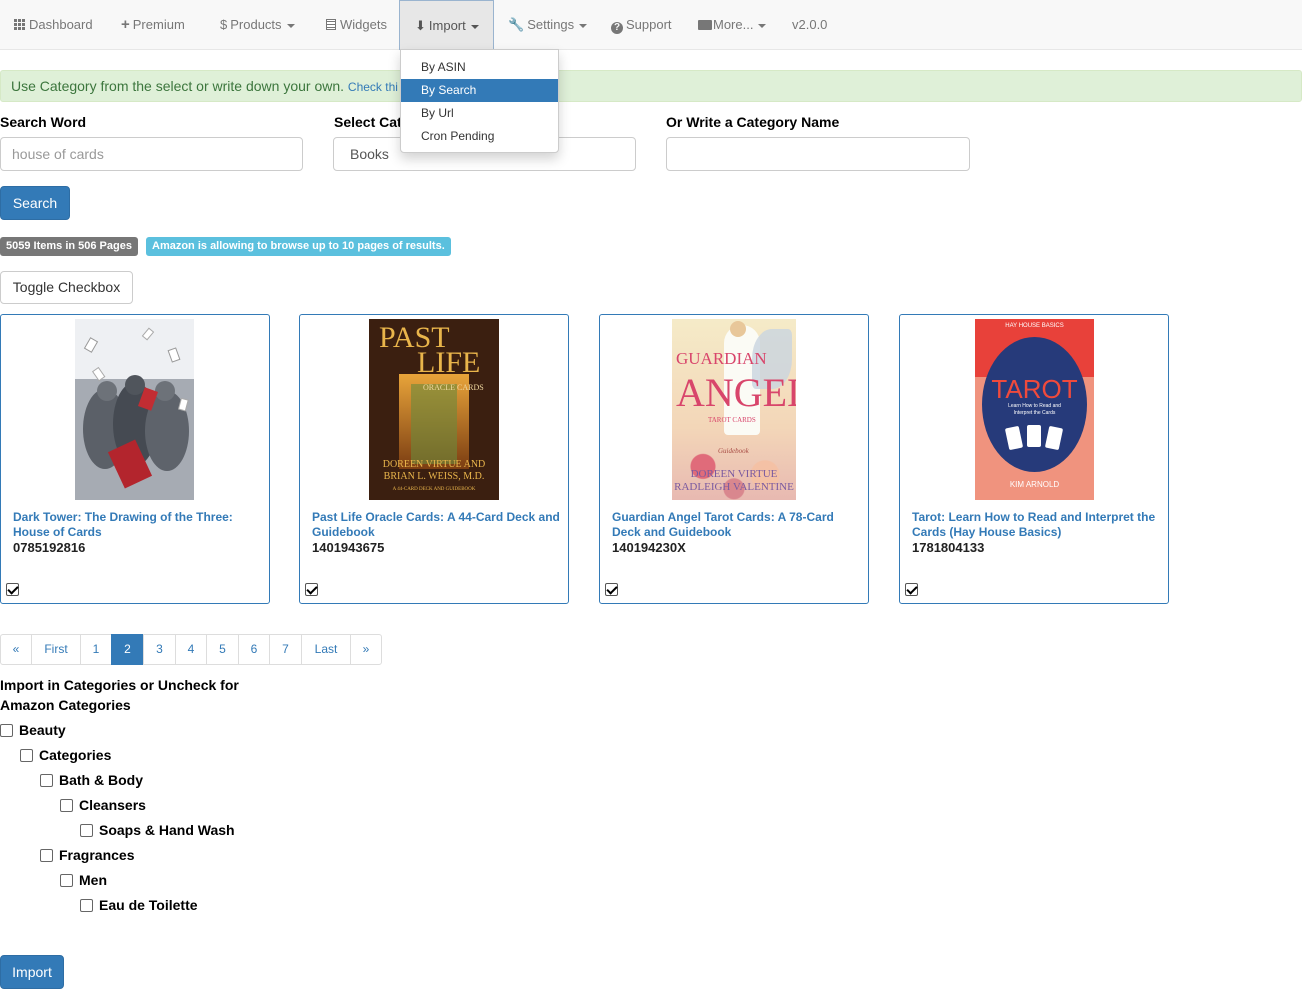  I want to click on plus-icon: +, so click(125, 24).